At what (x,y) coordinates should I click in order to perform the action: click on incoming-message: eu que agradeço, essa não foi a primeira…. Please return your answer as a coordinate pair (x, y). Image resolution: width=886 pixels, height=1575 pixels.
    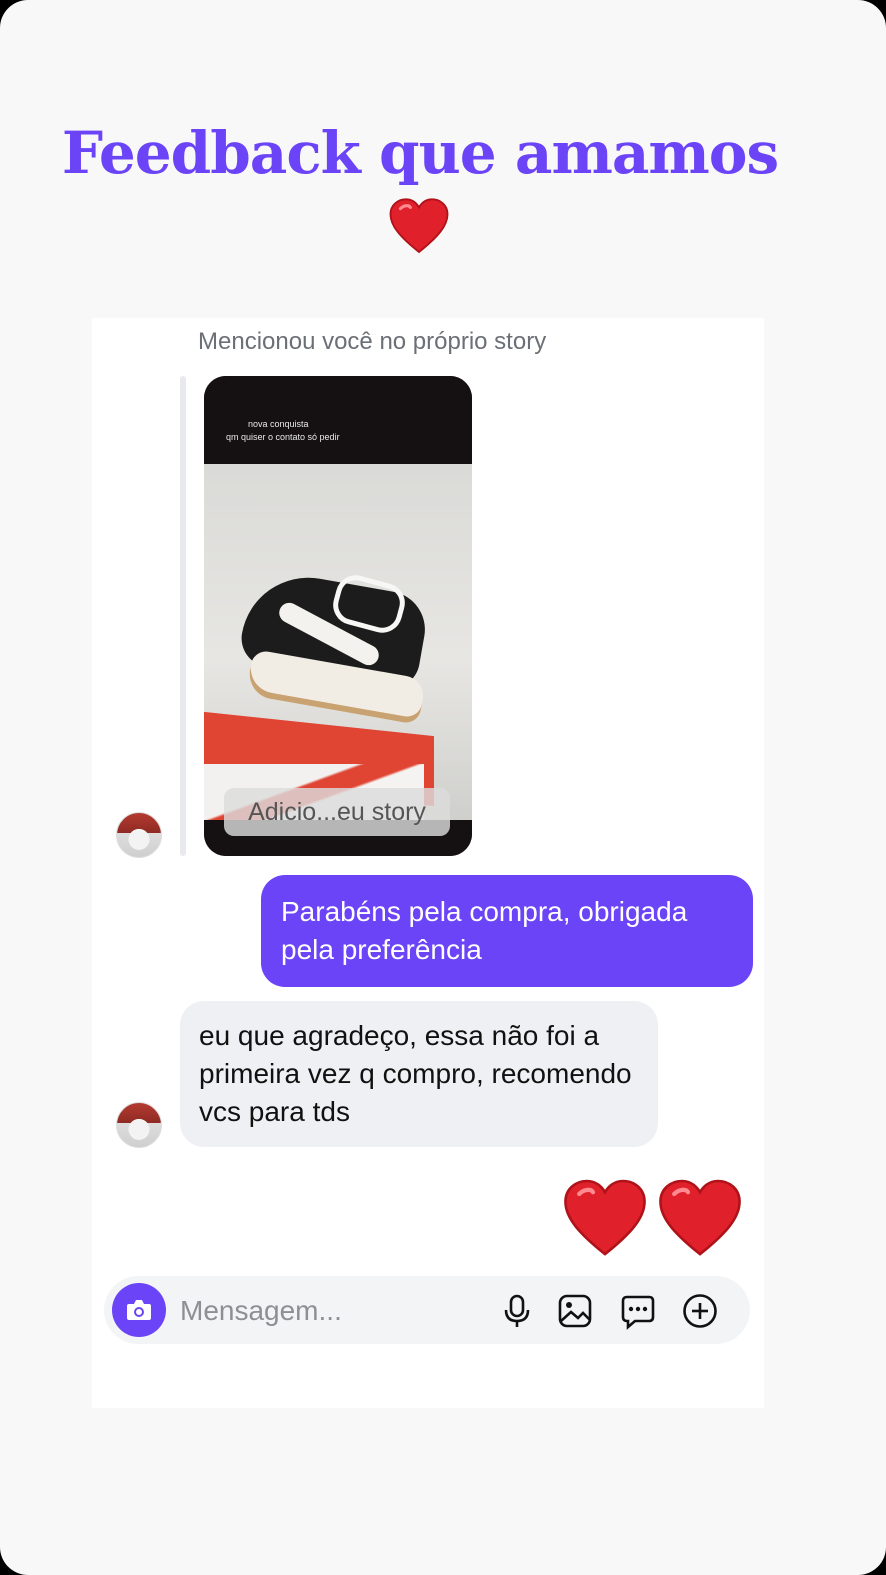
    Looking at the image, I should click on (419, 1074).